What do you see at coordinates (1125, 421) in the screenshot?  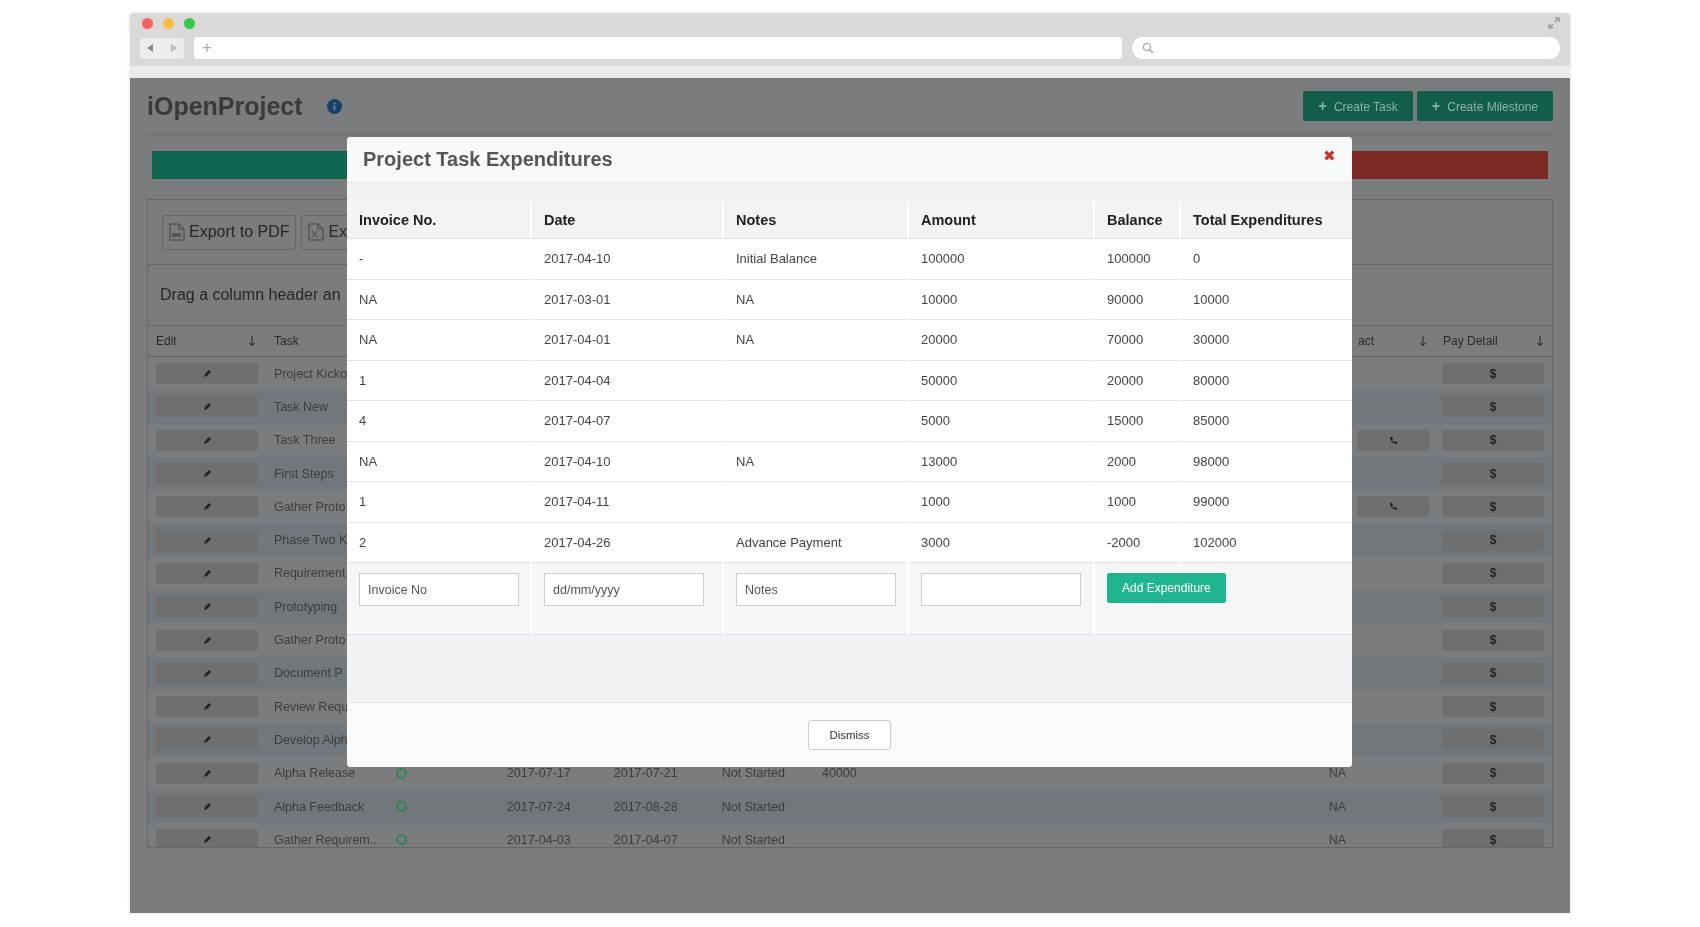 I see `balance-cell: 15000` at bounding box center [1125, 421].